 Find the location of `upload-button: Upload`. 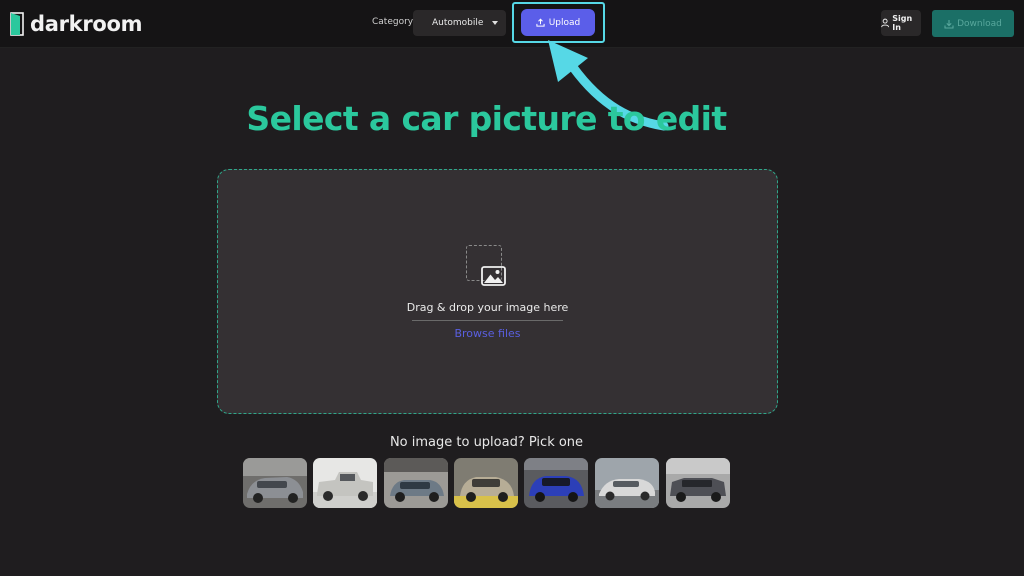

upload-button: Upload is located at coordinates (558, 22).